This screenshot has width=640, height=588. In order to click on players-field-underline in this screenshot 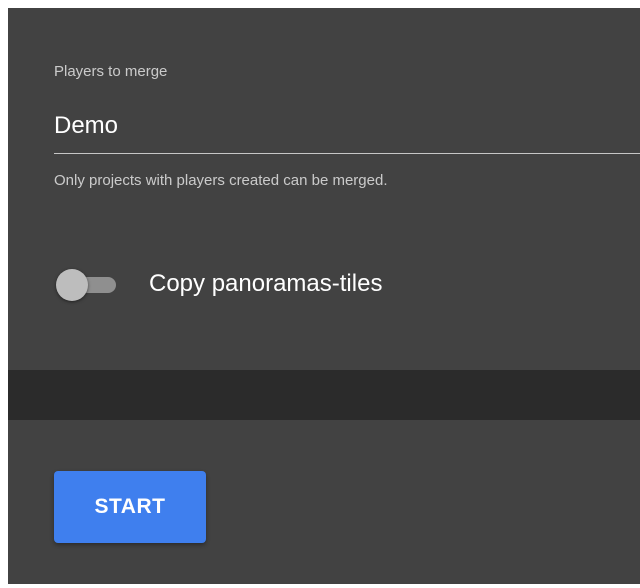, I will do `click(347, 153)`.